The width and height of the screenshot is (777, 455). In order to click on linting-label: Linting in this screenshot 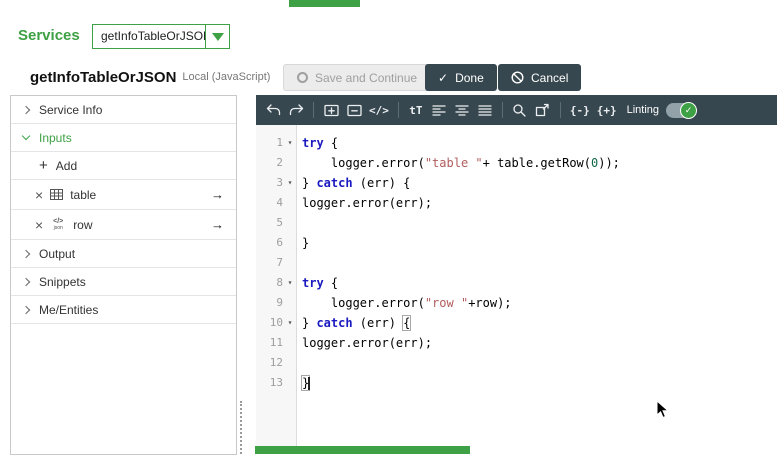, I will do `click(643, 110)`.